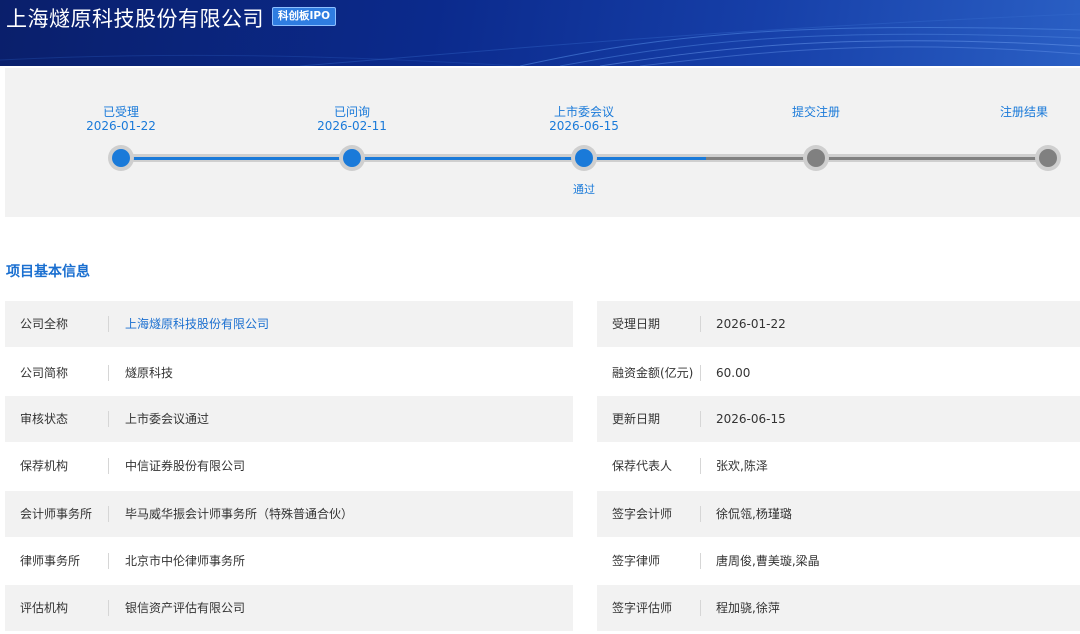 The image size is (1080, 634). I want to click on step-2-node, so click(352, 158).